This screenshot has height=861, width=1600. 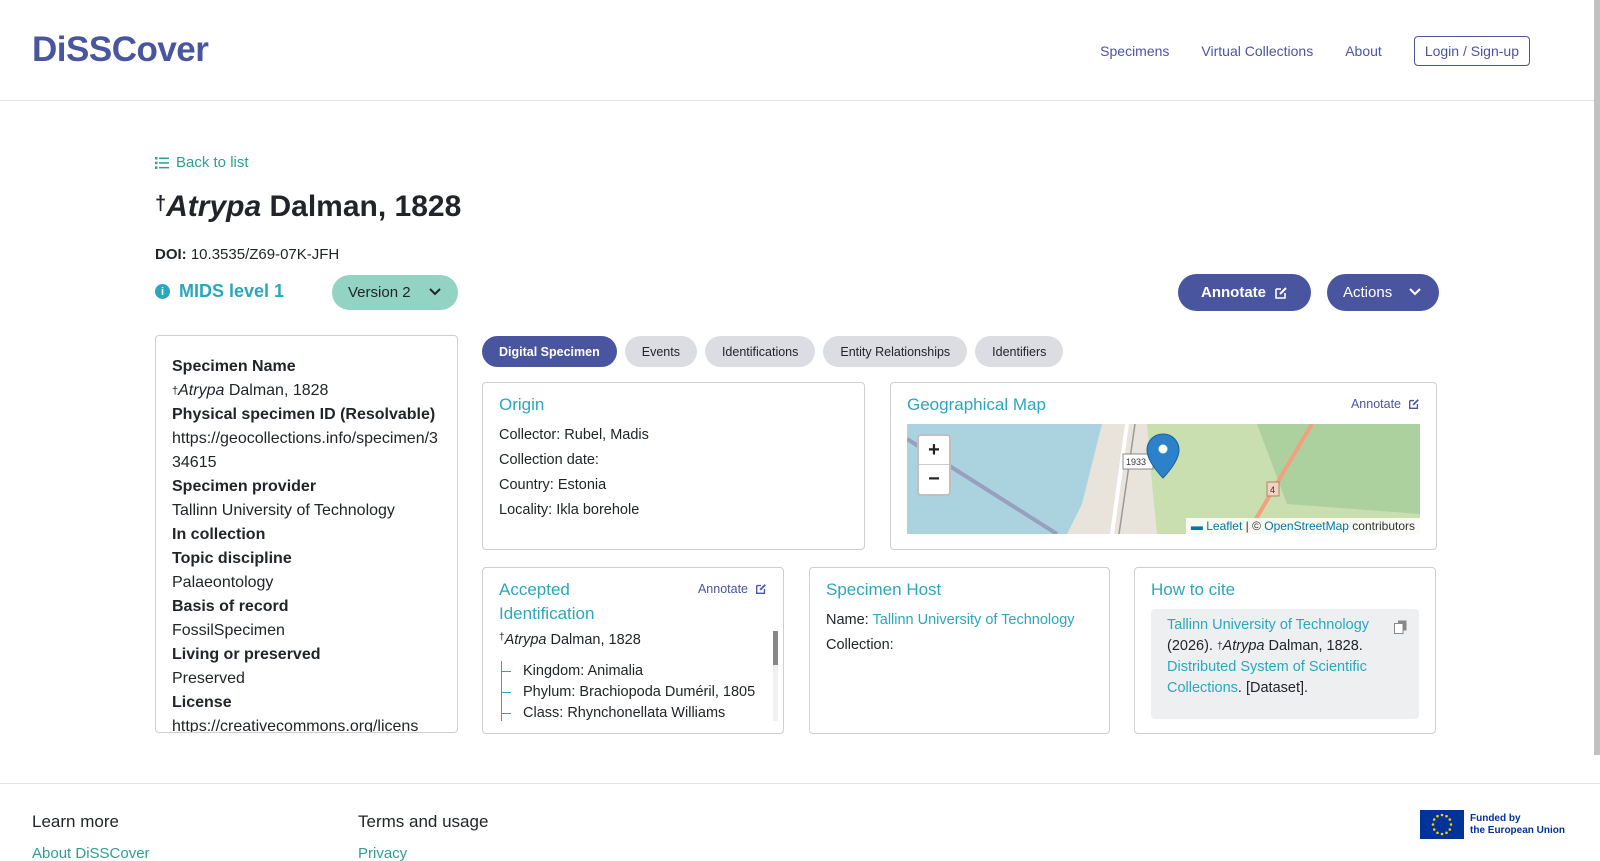 What do you see at coordinates (549, 351) in the screenshot?
I see `tab-digital-specimen: Digital Specimen` at bounding box center [549, 351].